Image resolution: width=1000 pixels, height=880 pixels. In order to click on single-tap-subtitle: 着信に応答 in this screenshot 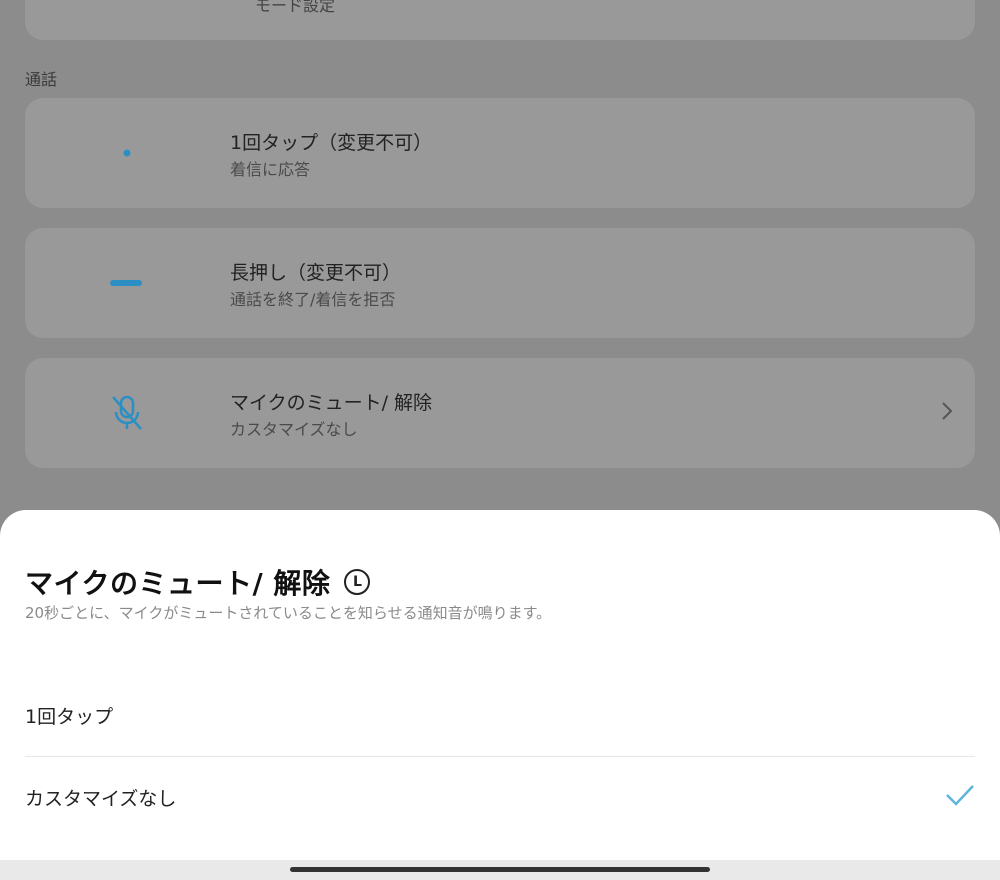, I will do `click(270, 169)`.